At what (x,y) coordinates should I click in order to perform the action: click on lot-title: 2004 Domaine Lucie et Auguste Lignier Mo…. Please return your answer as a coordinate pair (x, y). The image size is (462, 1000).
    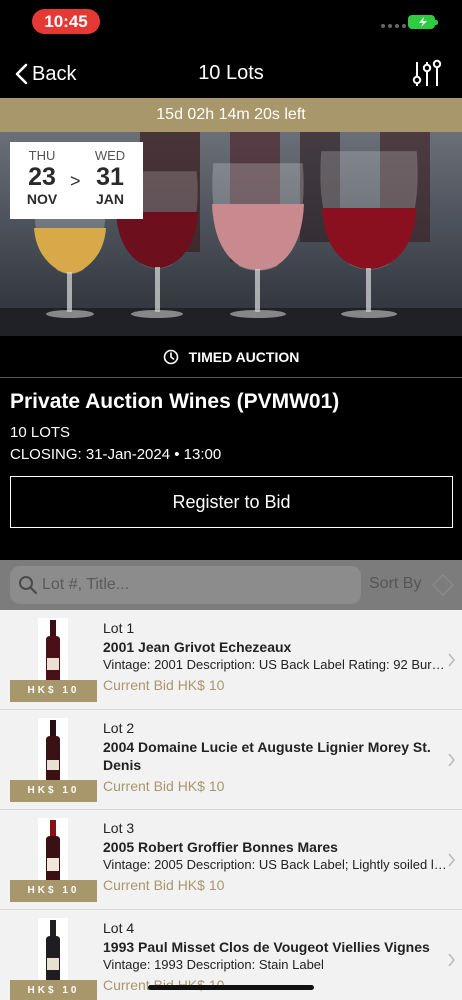
    Looking at the image, I should click on (267, 756).